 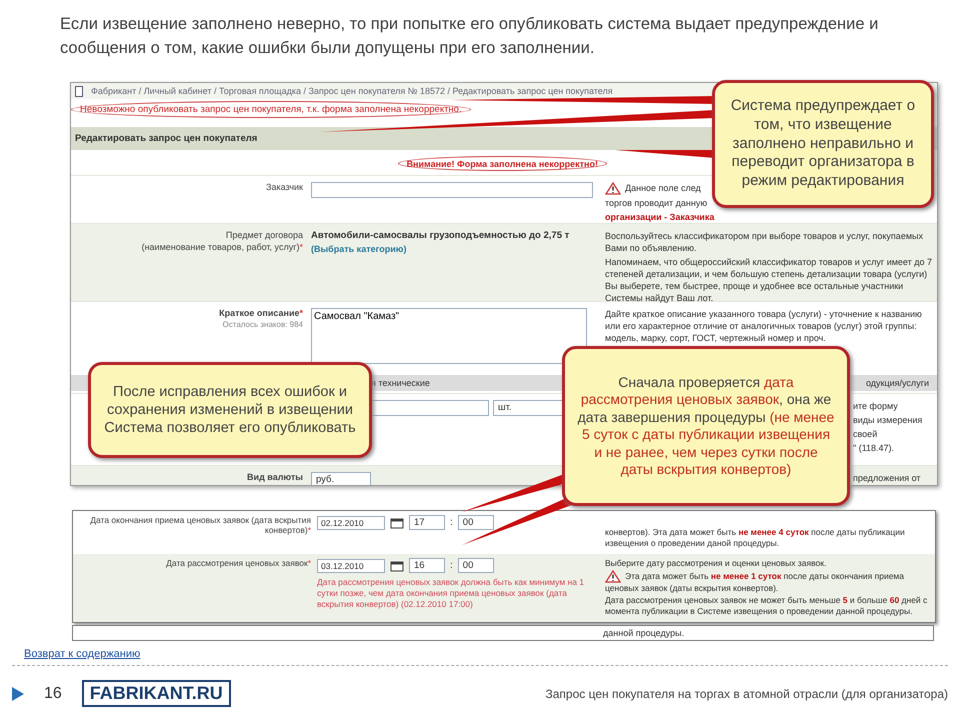 What do you see at coordinates (352, 91) in the screenshot?
I see `breadcrumb: Фабрикант / Личный кабинет / Торговая площадка / Запрос цен покупателя № 18572 / Редактировать запрос цен покупателя` at bounding box center [352, 91].